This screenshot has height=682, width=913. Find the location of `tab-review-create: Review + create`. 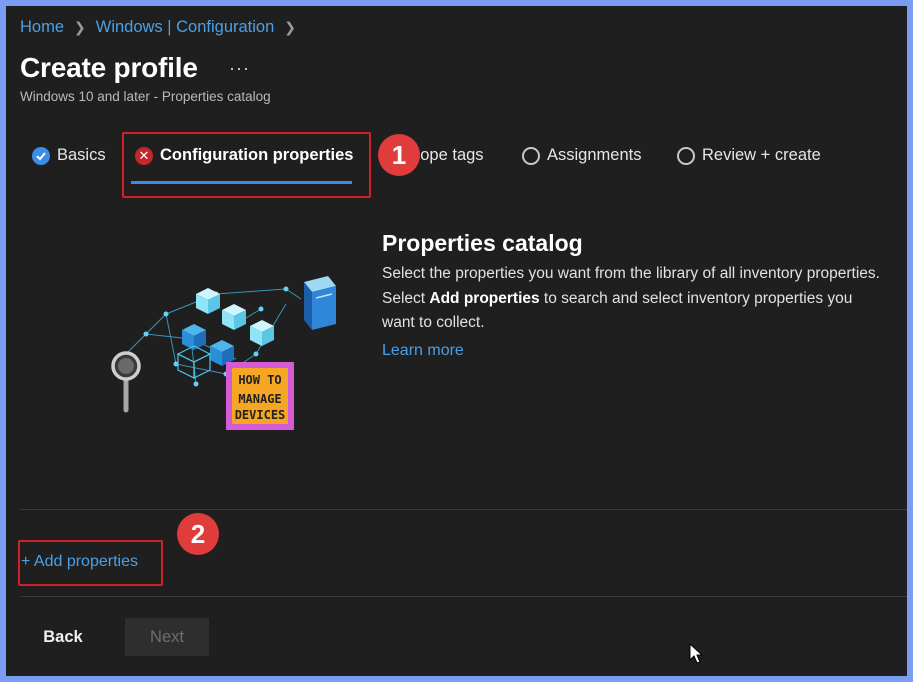

tab-review-create: Review + create is located at coordinates (749, 155).